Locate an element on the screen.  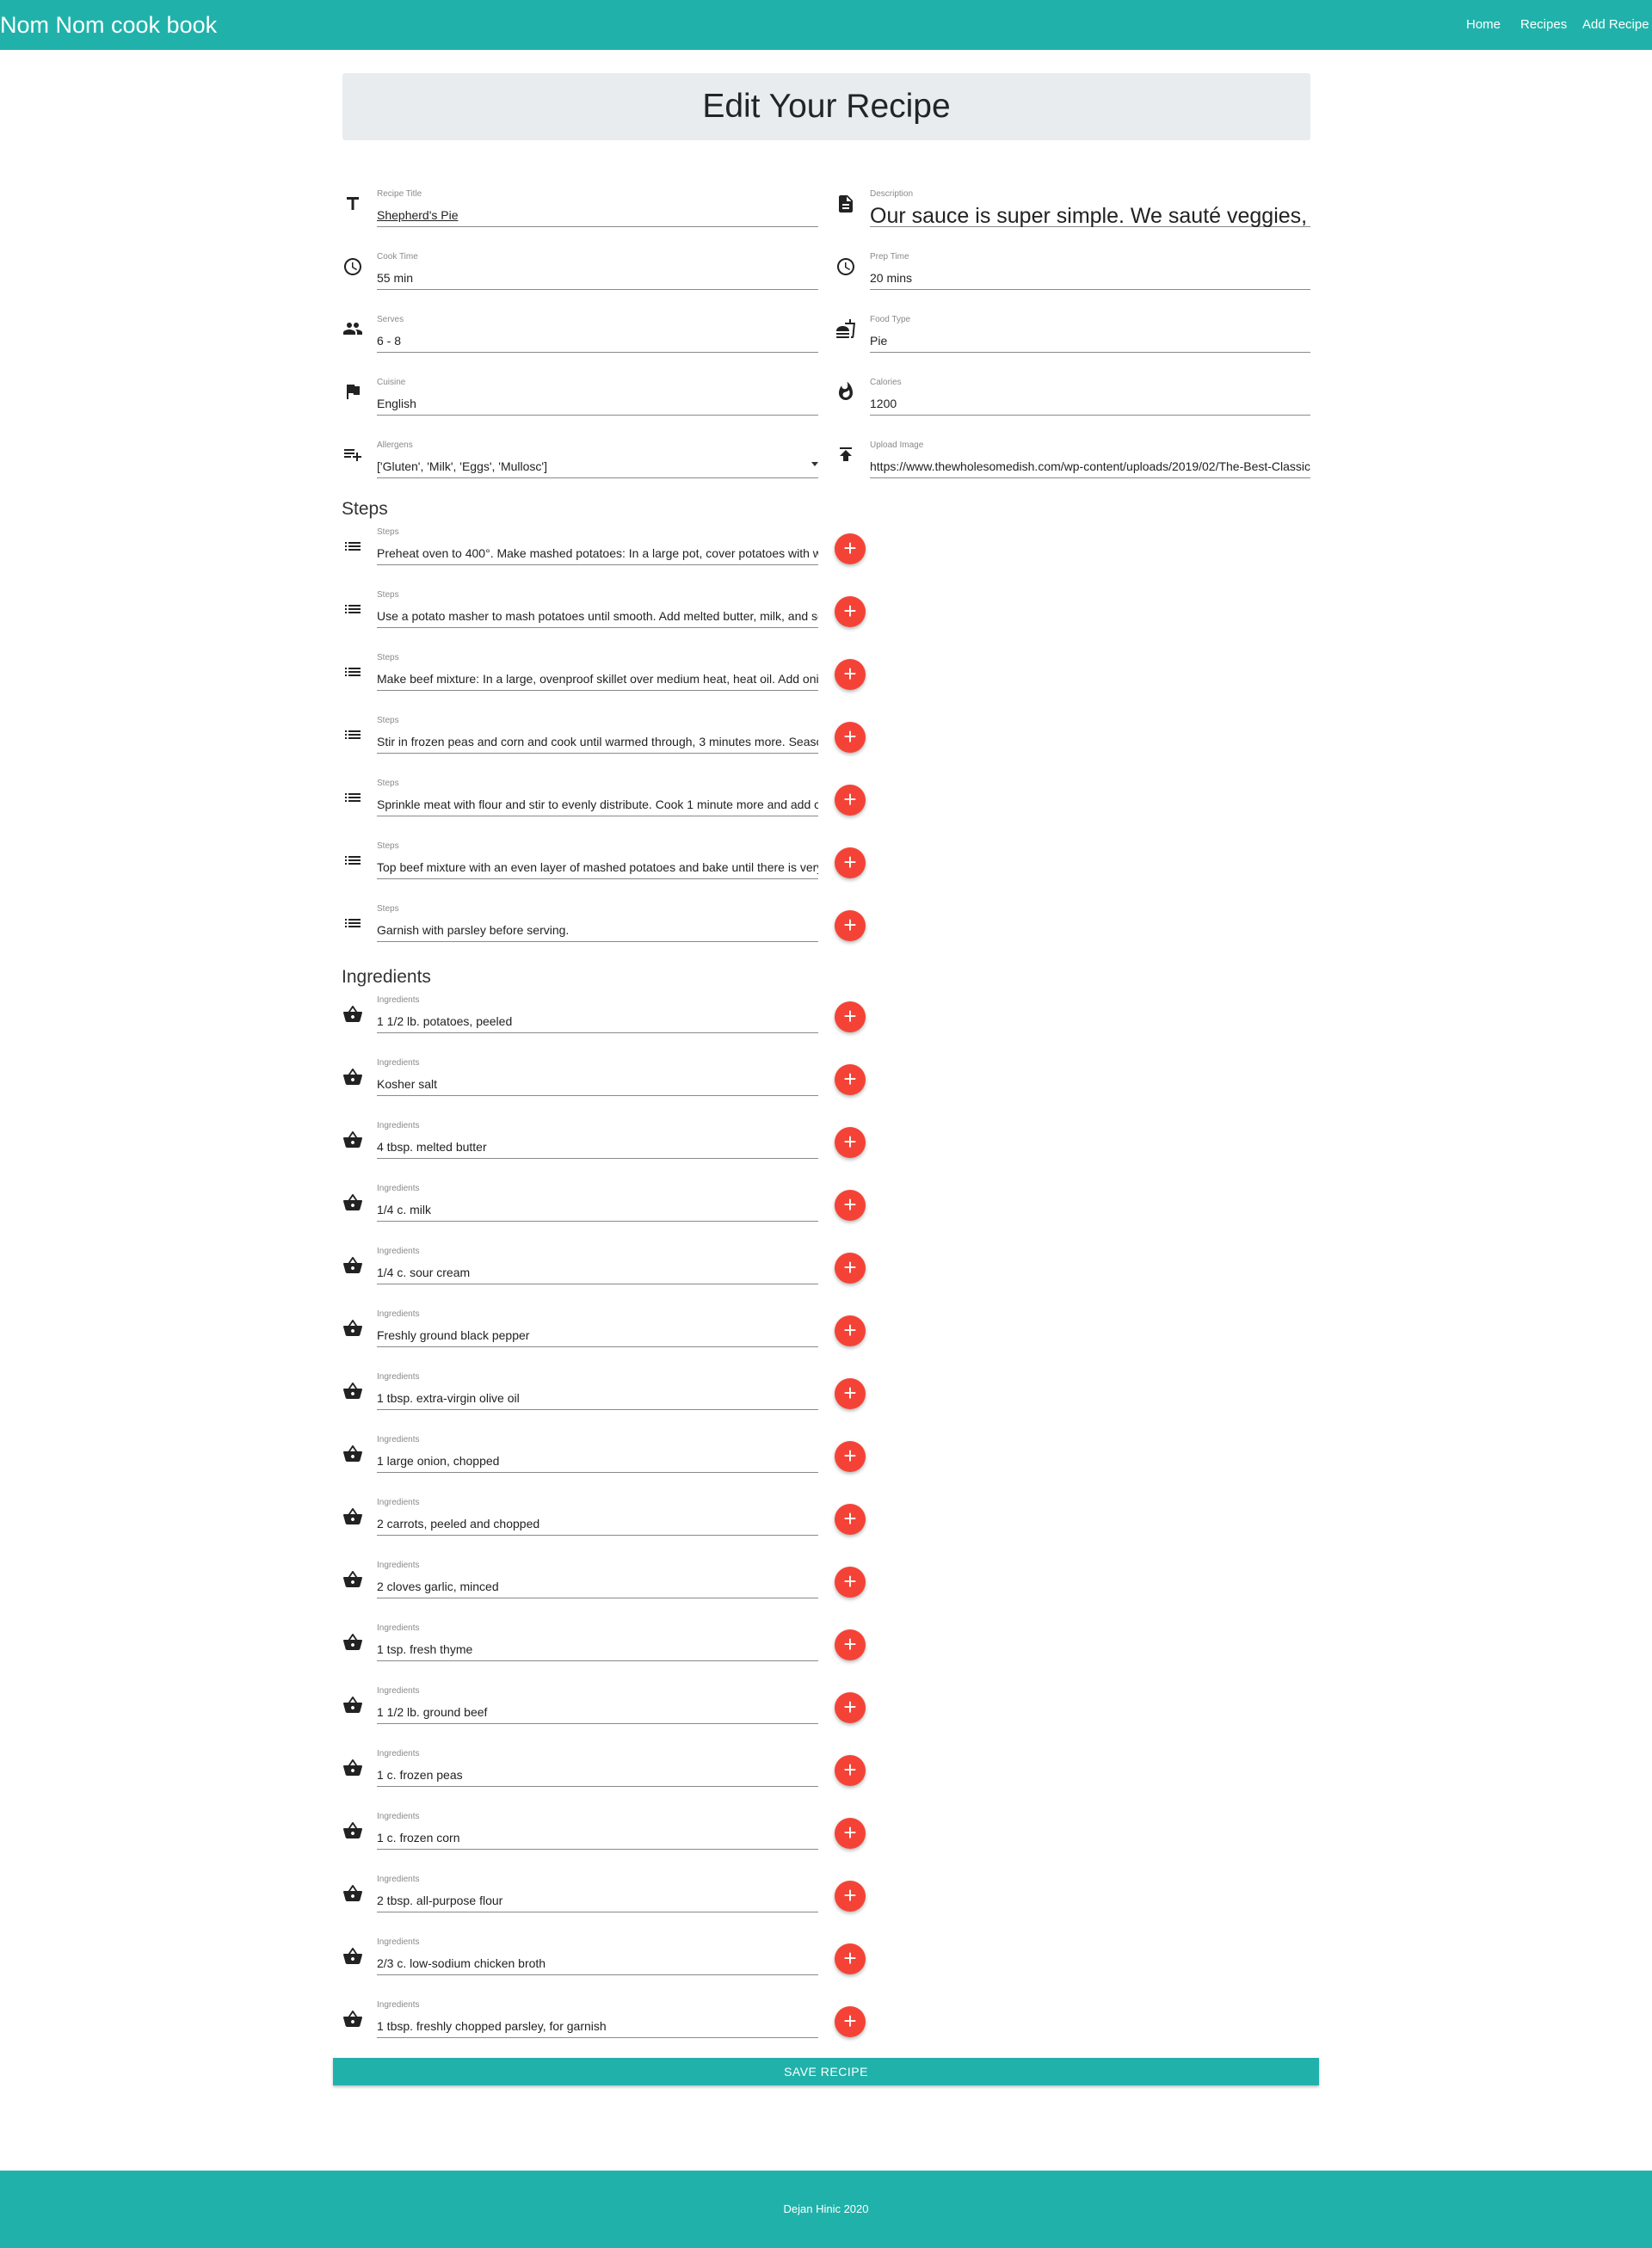
serves-field: Serves 6 - 8 is located at coordinates (597, 334).